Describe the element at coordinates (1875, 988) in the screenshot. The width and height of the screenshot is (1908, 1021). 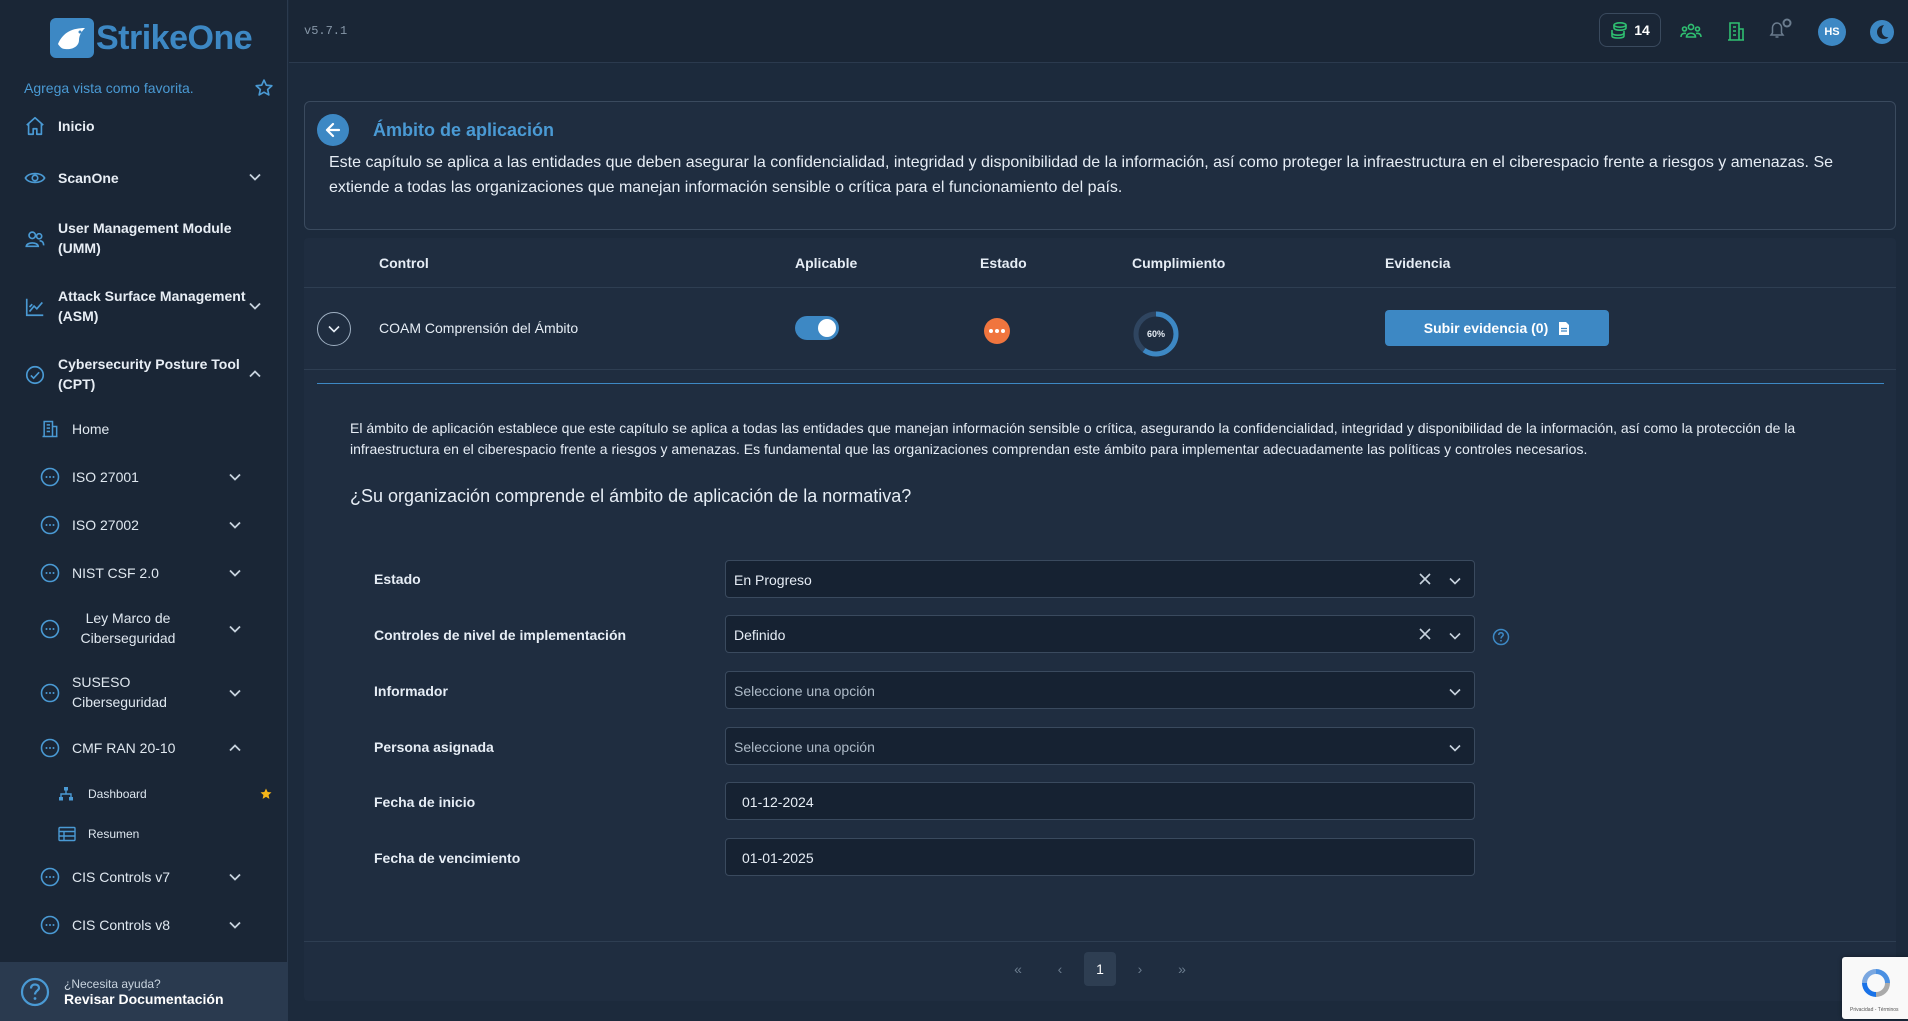
I see `recaptcha-badge: Privacidad - Términos` at that location.